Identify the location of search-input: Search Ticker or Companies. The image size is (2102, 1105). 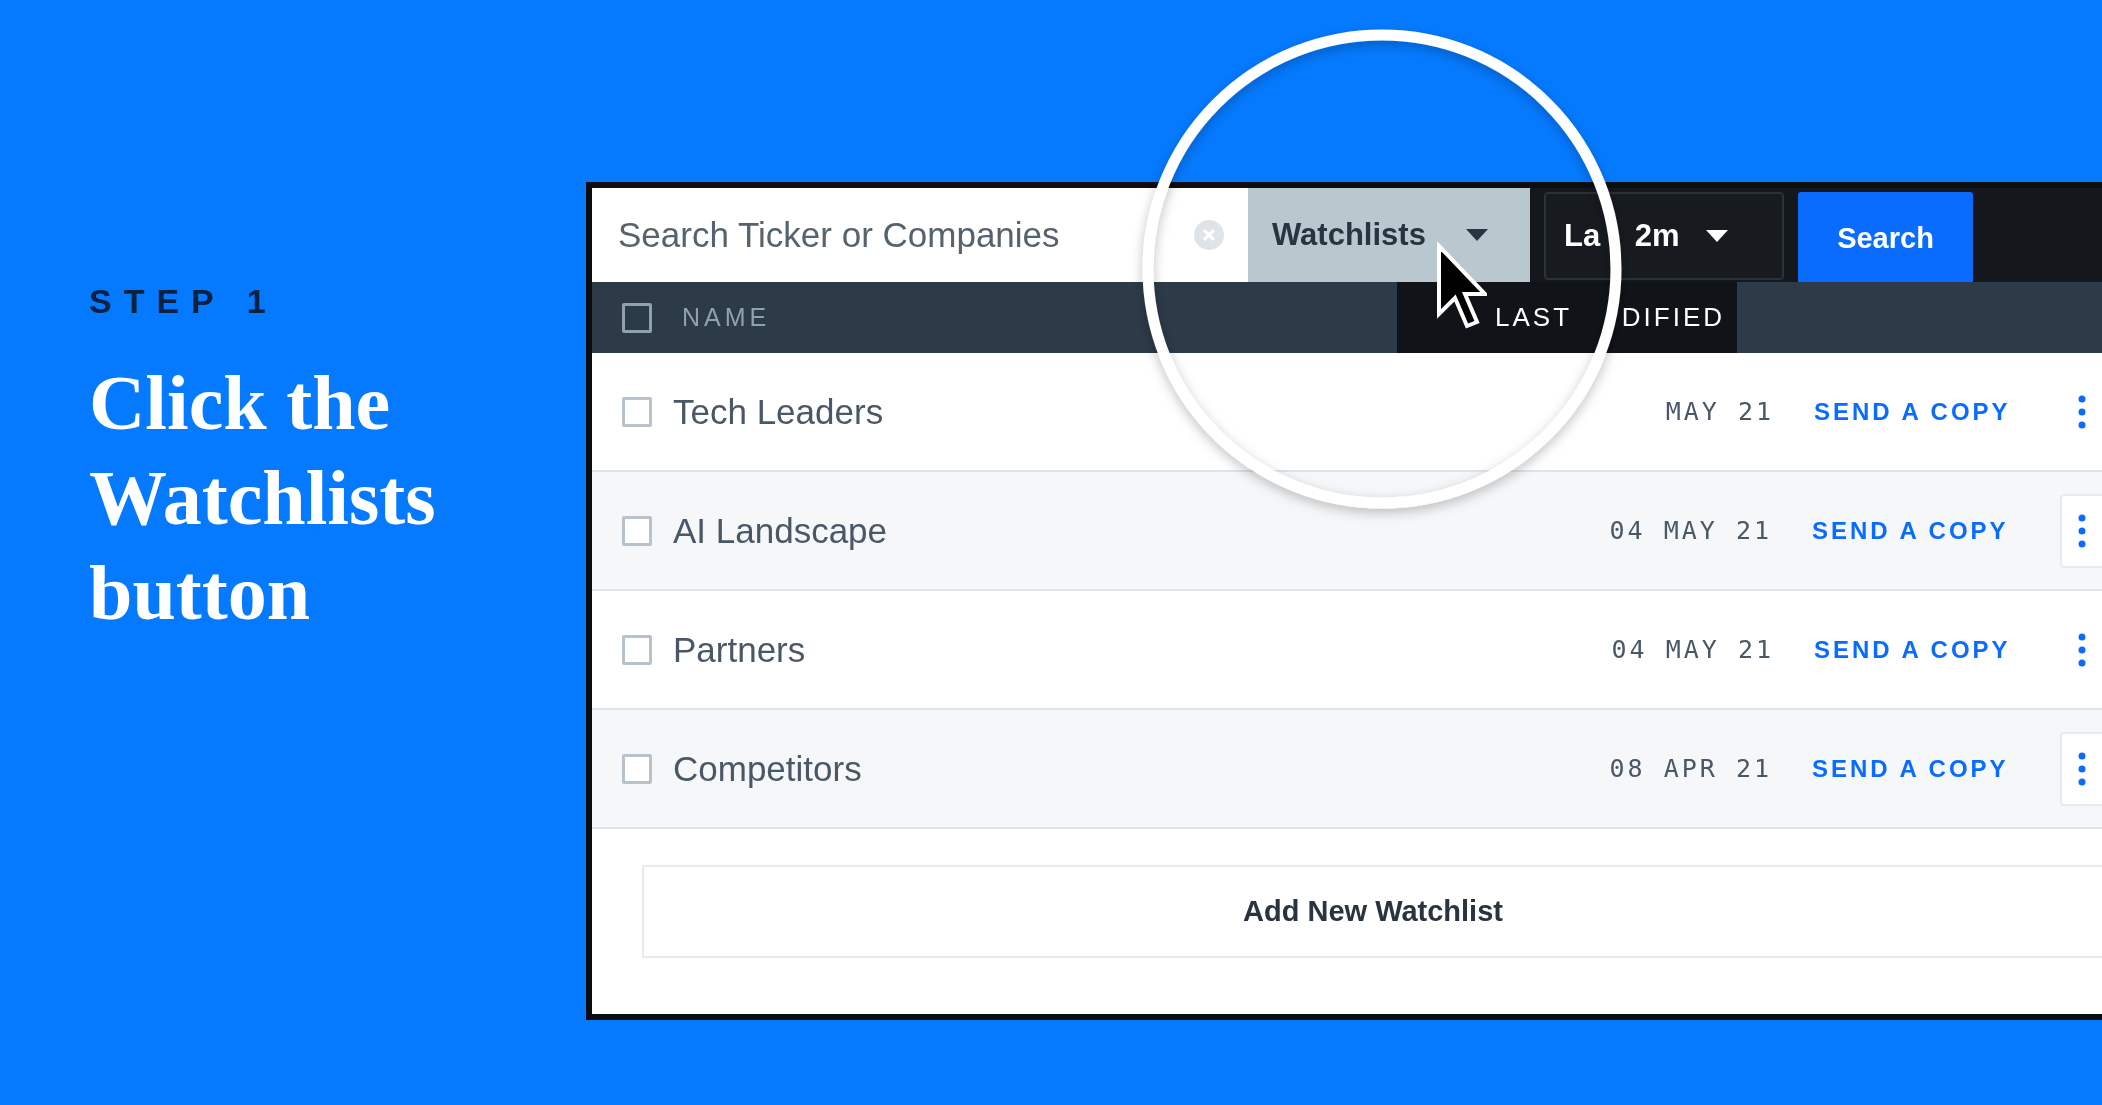
(888, 235).